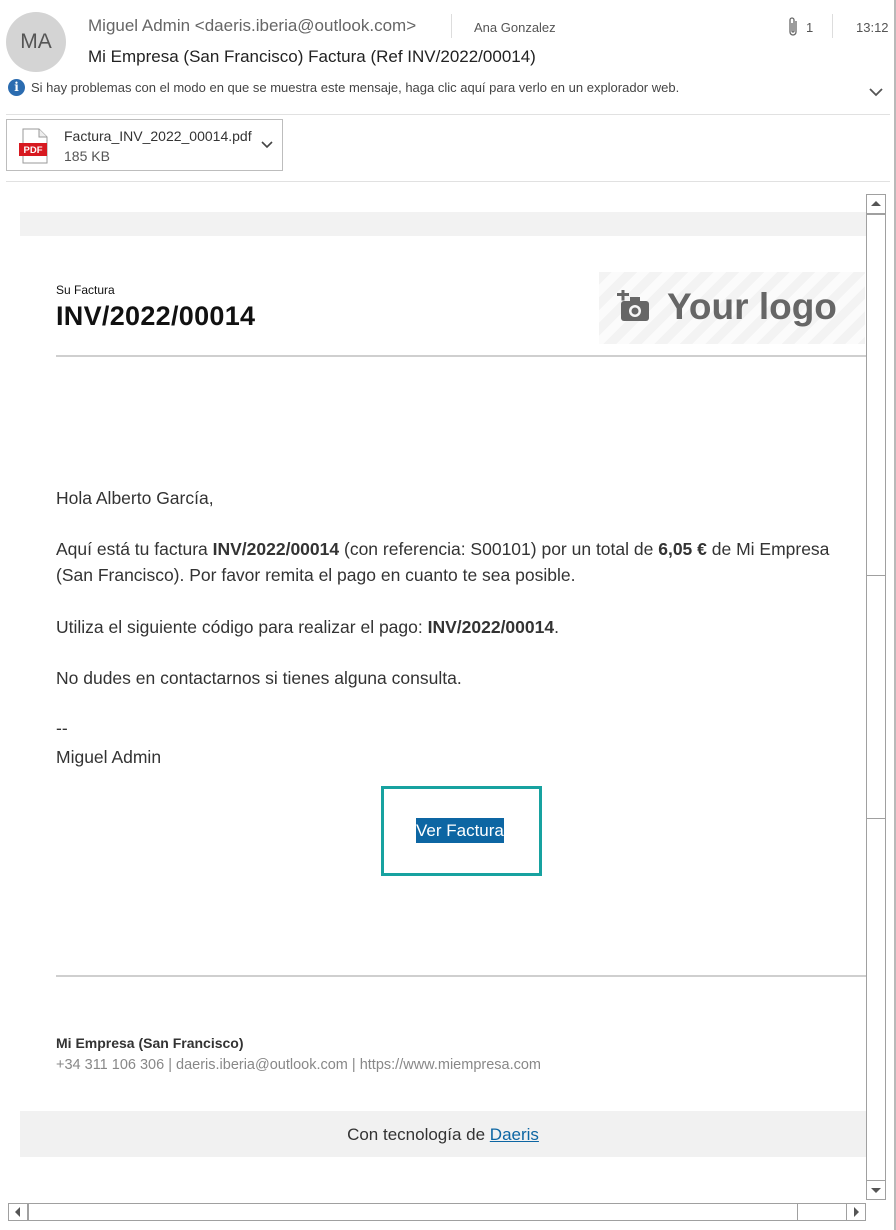 This screenshot has width=896, height=1230. What do you see at coordinates (461, 356) in the screenshot?
I see `header-rule` at bounding box center [461, 356].